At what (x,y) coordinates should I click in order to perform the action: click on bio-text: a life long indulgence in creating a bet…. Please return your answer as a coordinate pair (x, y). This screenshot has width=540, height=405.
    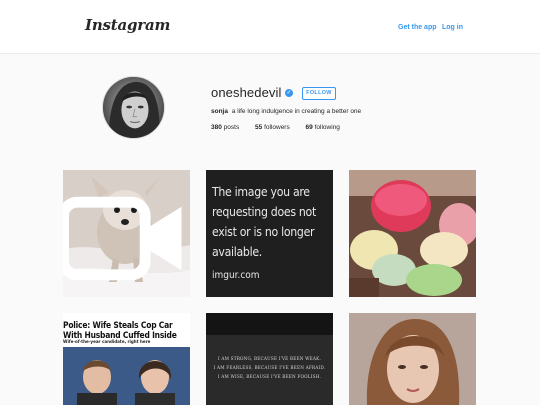
    Looking at the image, I should click on (296, 111).